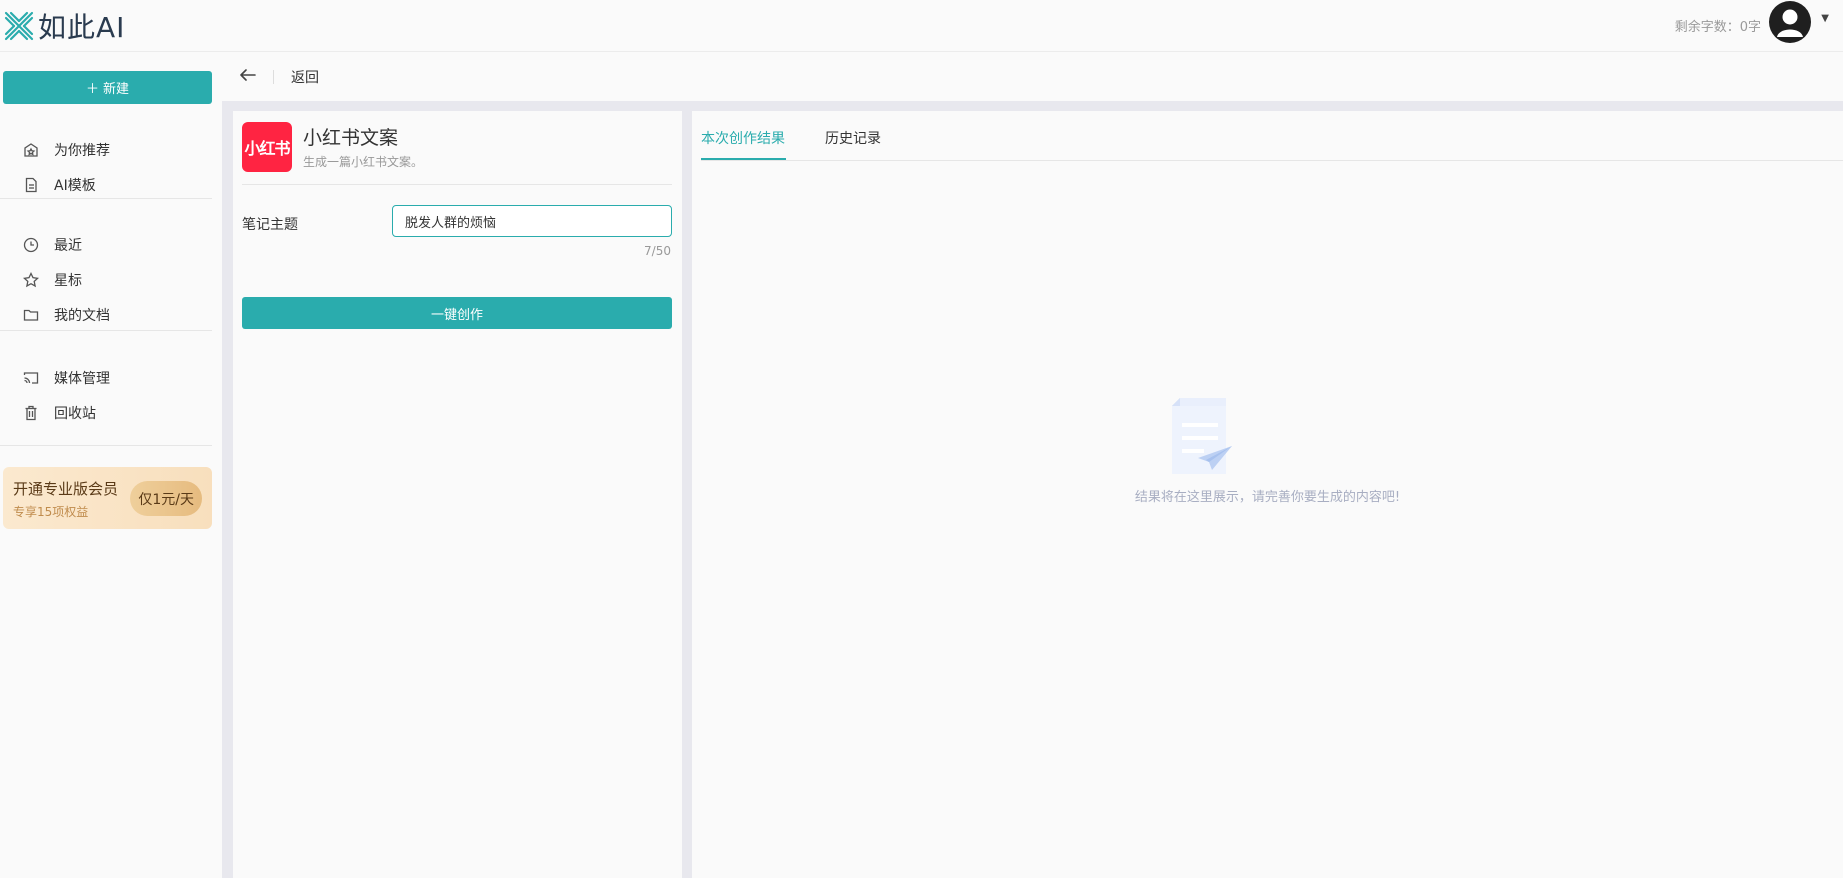 This screenshot has height=878, width=1843. Describe the element at coordinates (1032, 76) in the screenshot. I see `back-bar: 返回` at that location.